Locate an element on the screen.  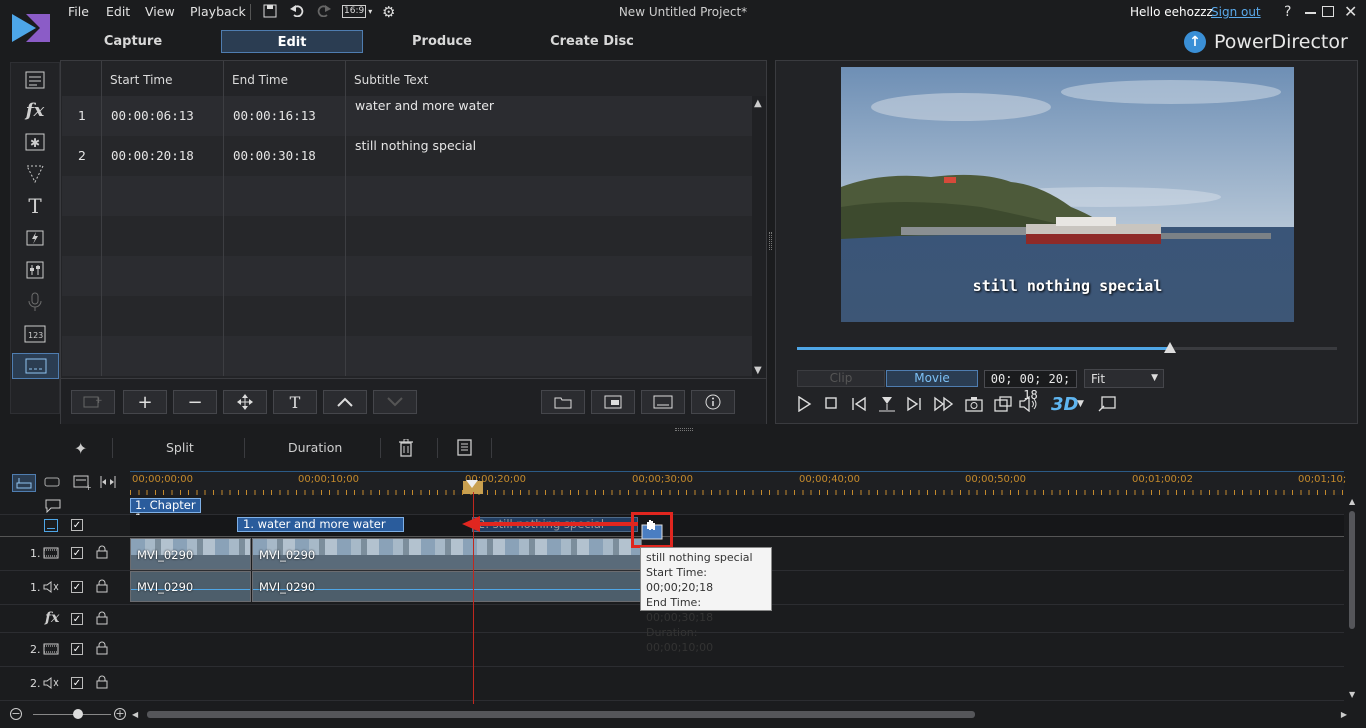
svg-text: 123 is located at coordinates (35, 335).